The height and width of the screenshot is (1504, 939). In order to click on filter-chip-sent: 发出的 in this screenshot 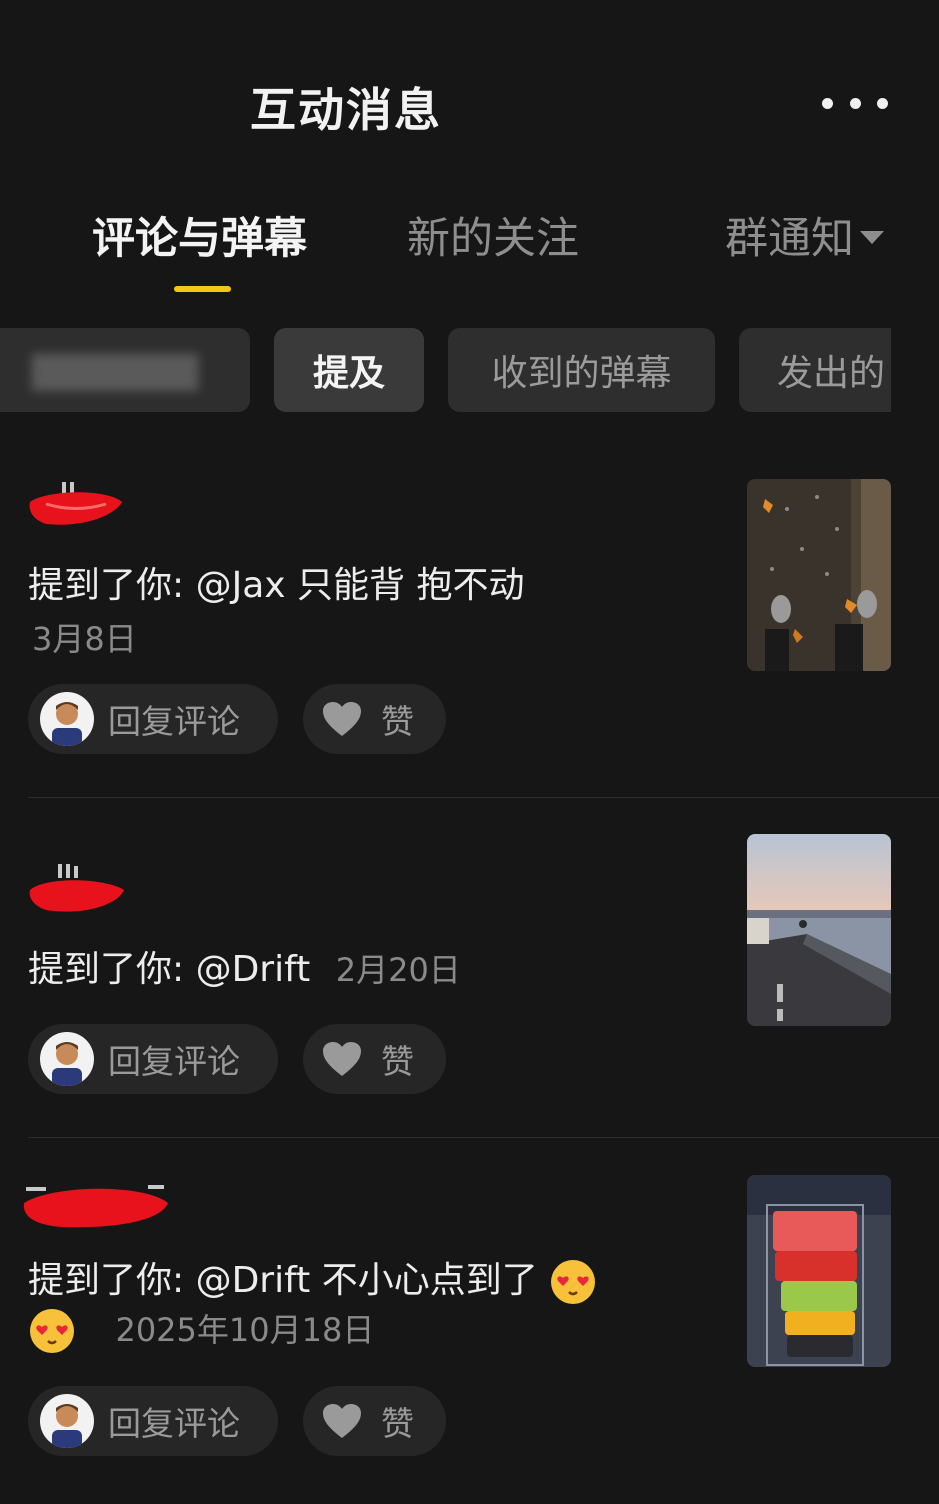, I will do `click(815, 370)`.